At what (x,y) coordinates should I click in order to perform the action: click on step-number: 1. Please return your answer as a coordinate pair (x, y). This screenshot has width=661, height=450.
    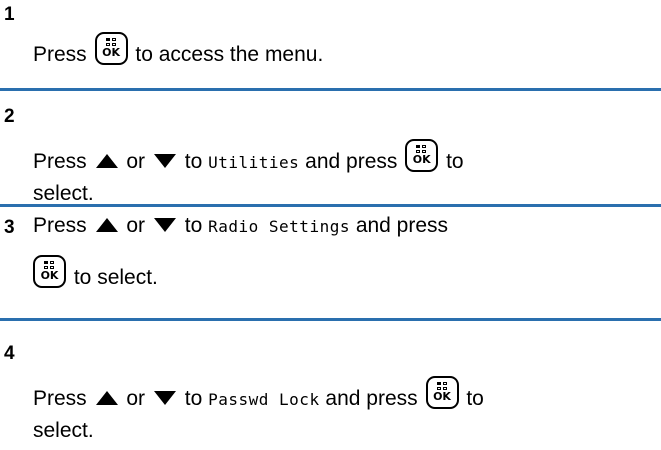
    Looking at the image, I should click on (9, 14).